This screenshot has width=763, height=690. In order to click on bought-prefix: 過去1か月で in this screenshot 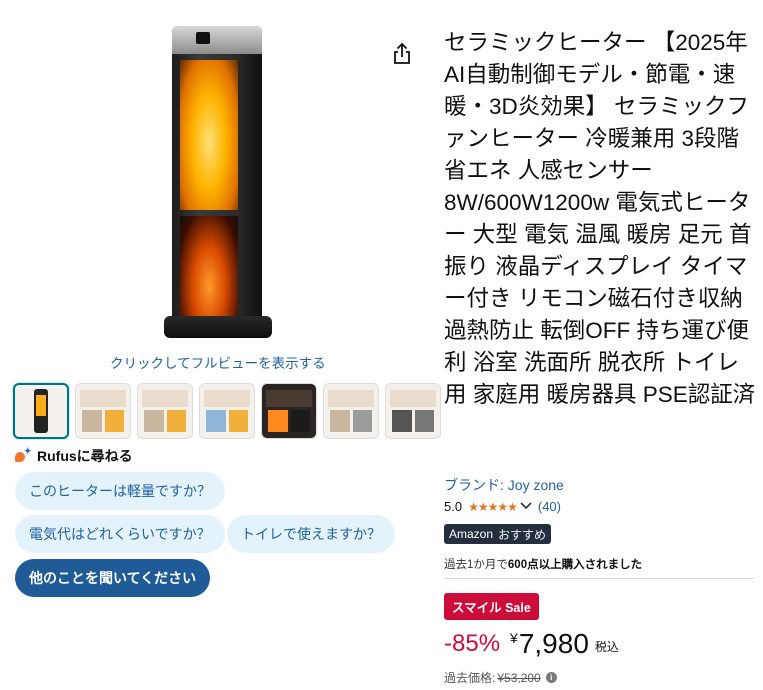, I will do `click(476, 565)`.